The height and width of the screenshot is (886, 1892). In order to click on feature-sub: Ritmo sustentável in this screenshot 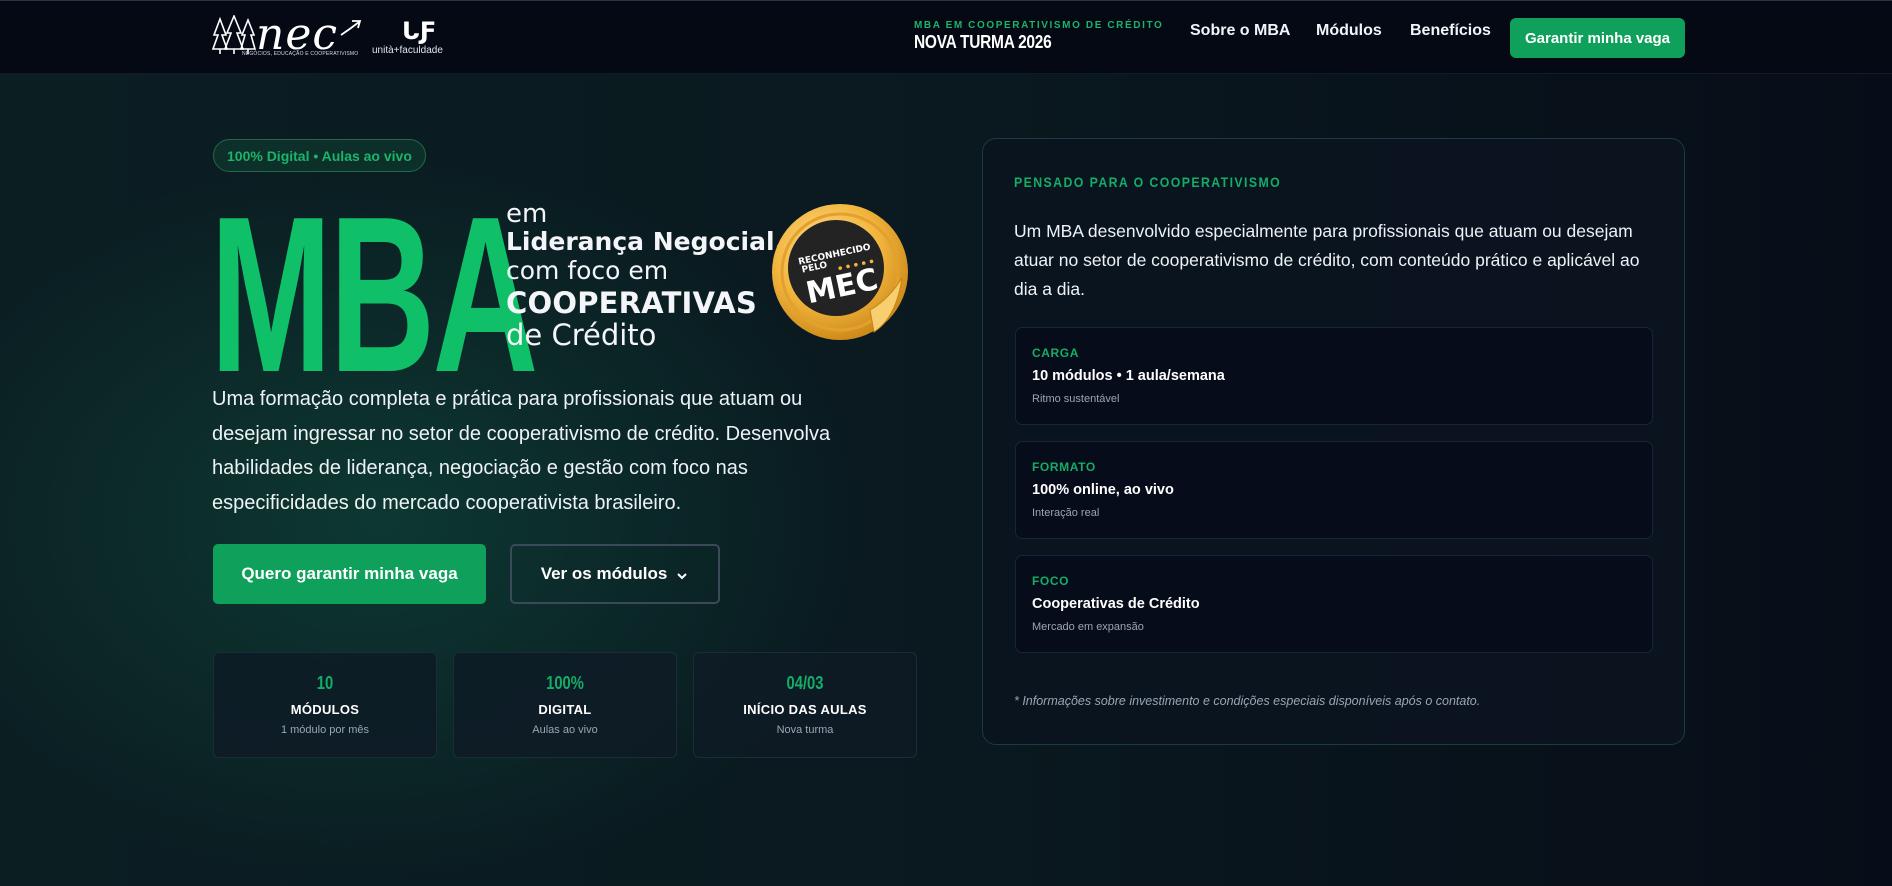, I will do `click(1076, 399)`.